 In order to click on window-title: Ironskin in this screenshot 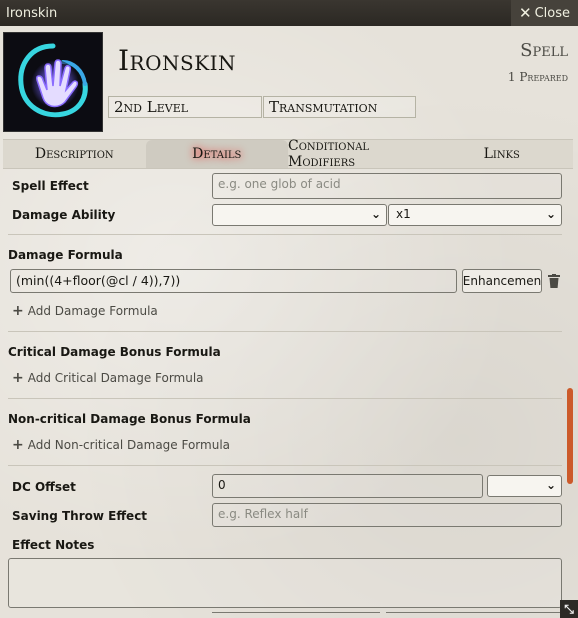, I will do `click(32, 13)`.